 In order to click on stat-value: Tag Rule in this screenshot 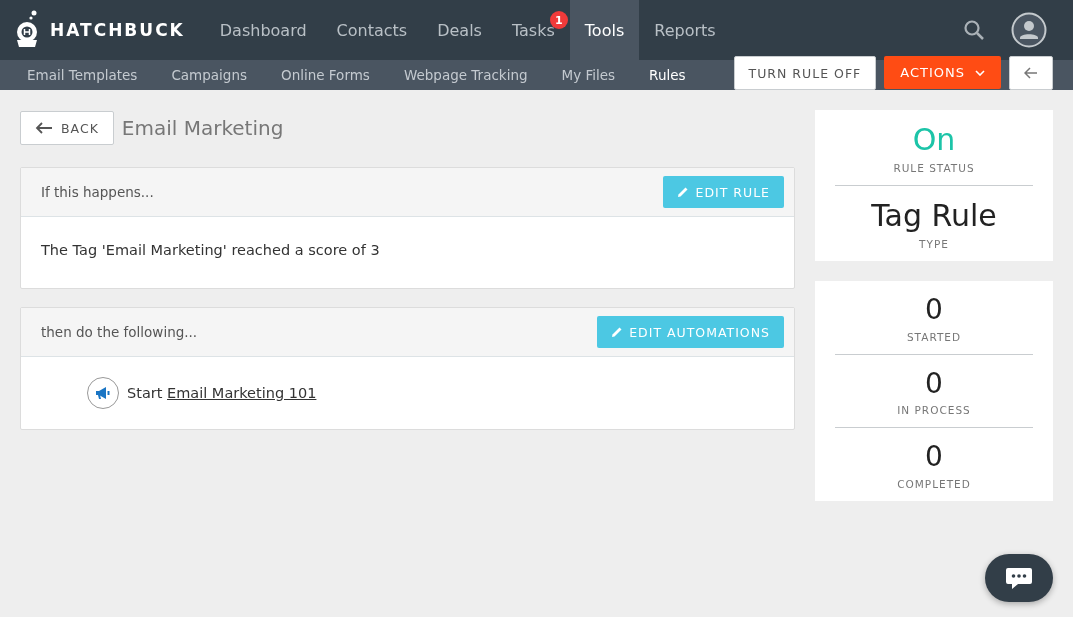, I will do `click(934, 216)`.